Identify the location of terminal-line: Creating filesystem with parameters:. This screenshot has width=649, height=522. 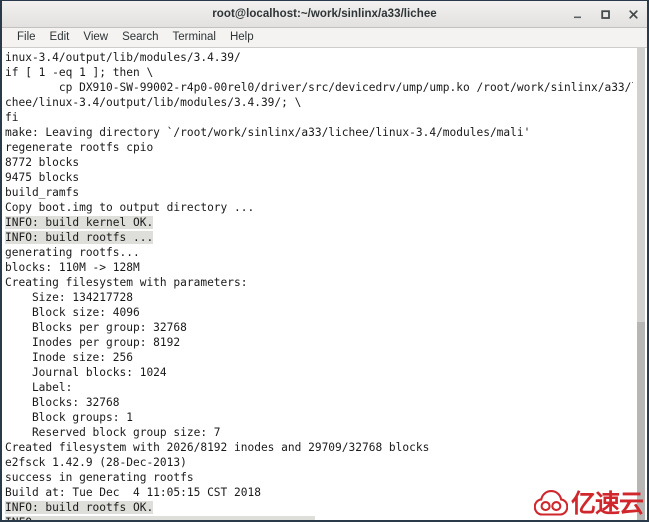
(319, 282).